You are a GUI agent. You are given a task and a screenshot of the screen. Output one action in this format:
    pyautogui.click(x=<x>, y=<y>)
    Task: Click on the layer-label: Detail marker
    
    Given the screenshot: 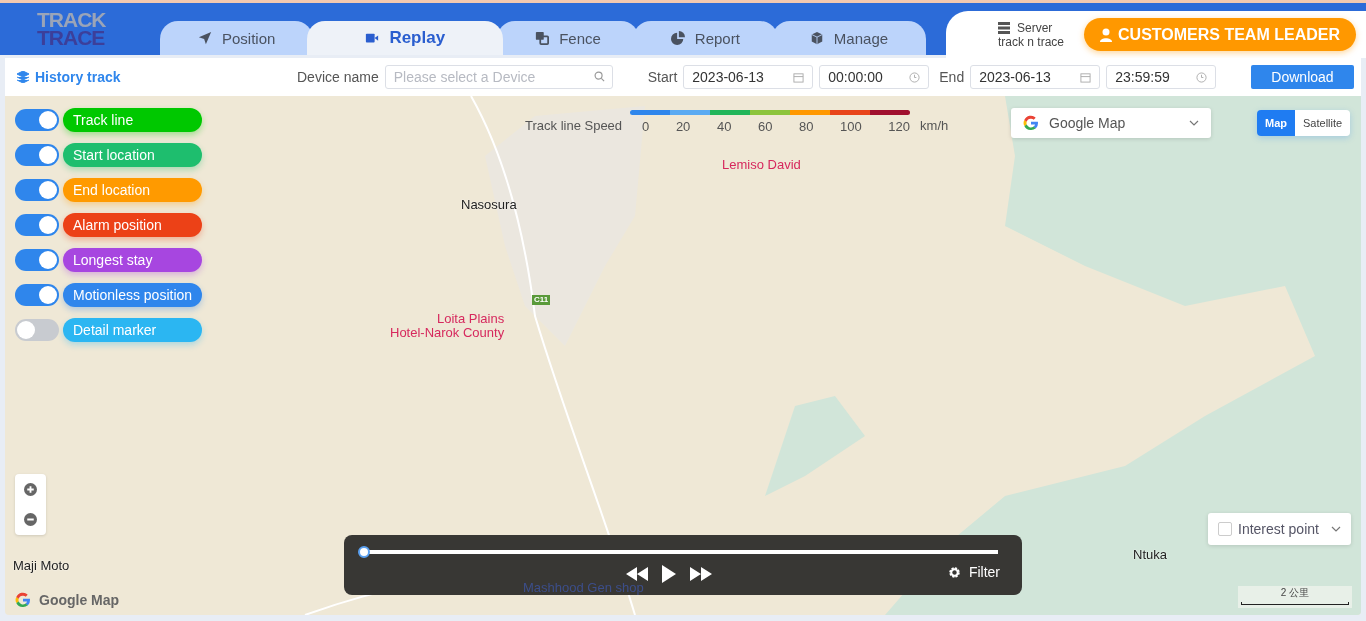 What is the action you would take?
    pyautogui.click(x=132, y=330)
    